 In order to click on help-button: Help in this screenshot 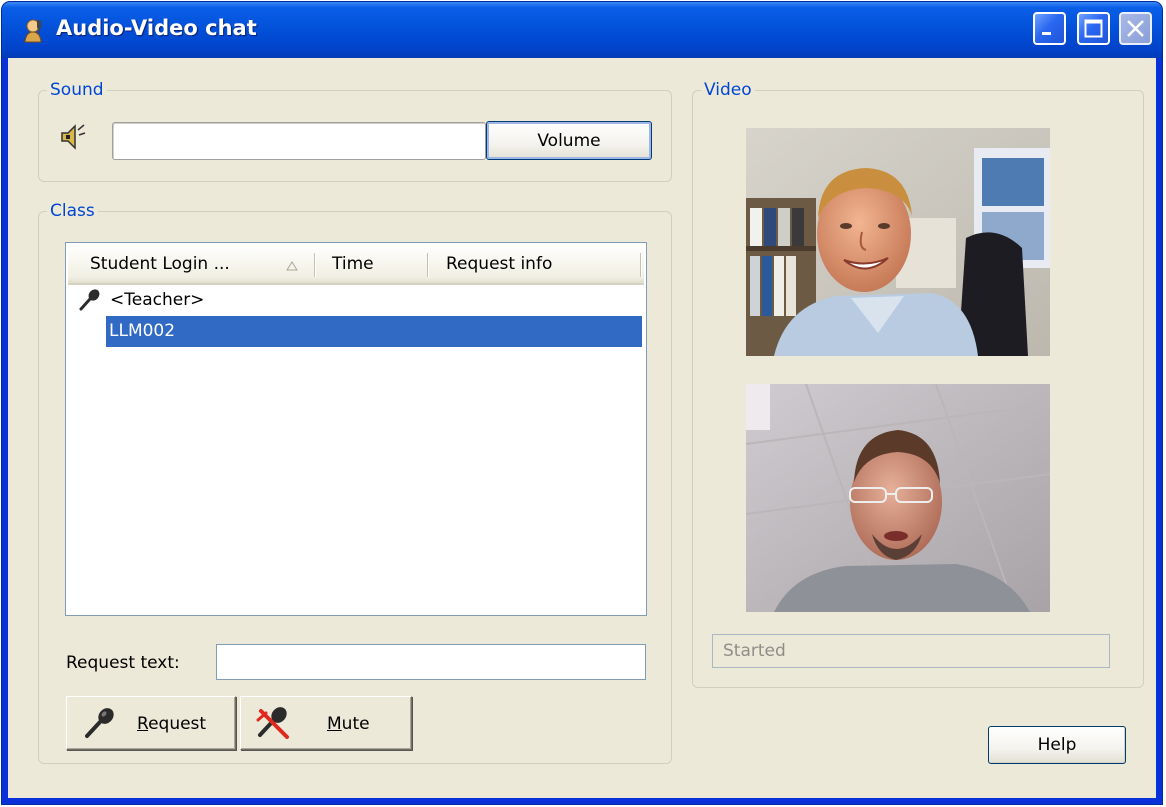, I will do `click(1057, 745)`.